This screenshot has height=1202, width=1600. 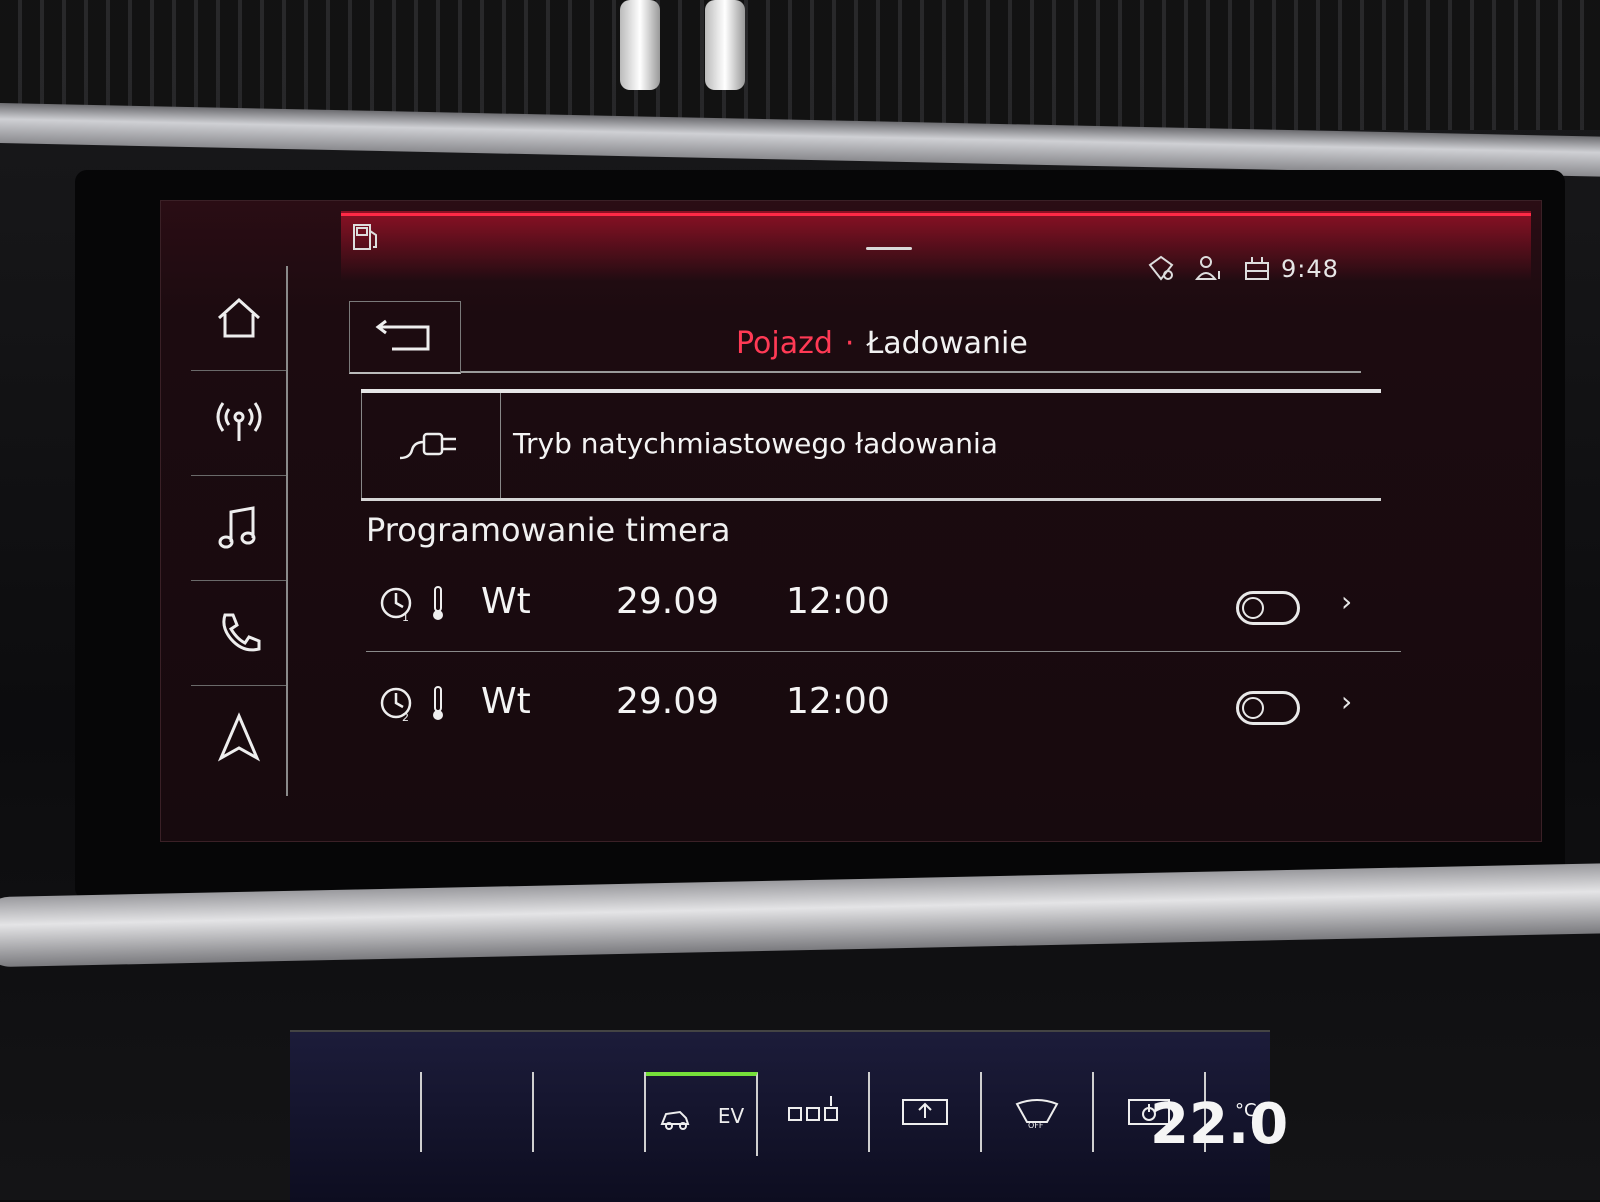 What do you see at coordinates (405, 717) in the screenshot?
I see `svg-text: 2` at bounding box center [405, 717].